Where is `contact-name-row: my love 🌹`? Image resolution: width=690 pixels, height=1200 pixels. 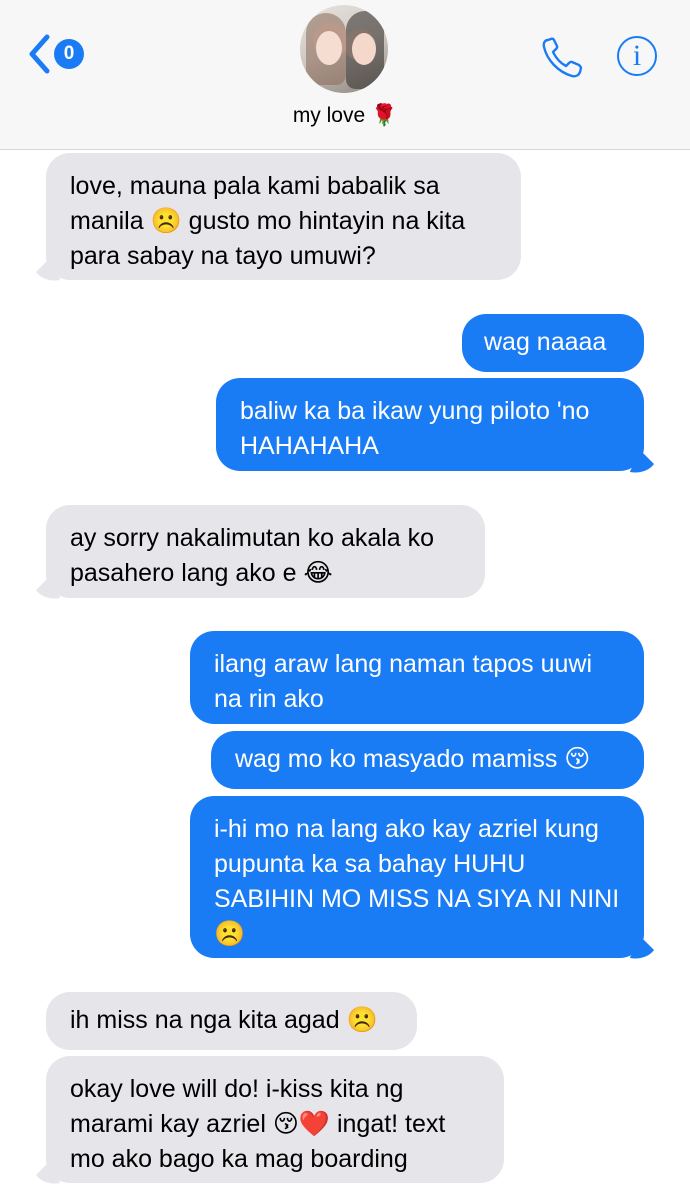
contact-name-row: my love 🌹 is located at coordinates (345, 116).